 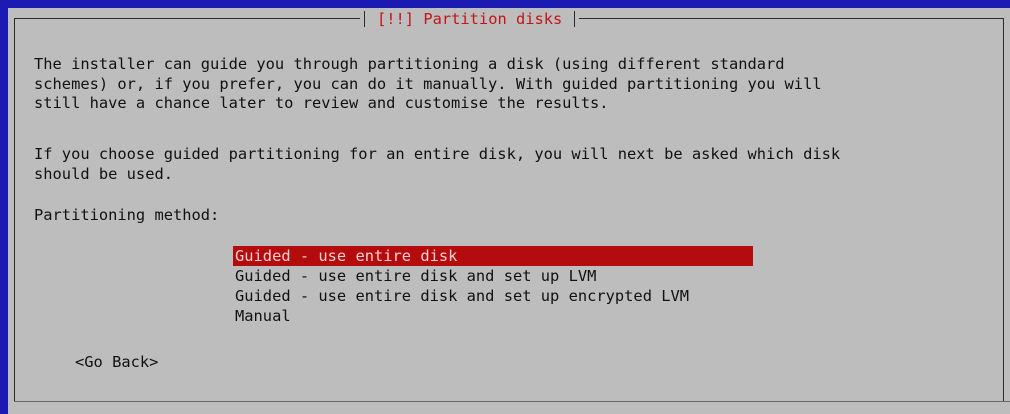 What do you see at coordinates (493, 256) in the screenshot?
I see `option-guided-entire-disk: Guided - use entire disk` at bounding box center [493, 256].